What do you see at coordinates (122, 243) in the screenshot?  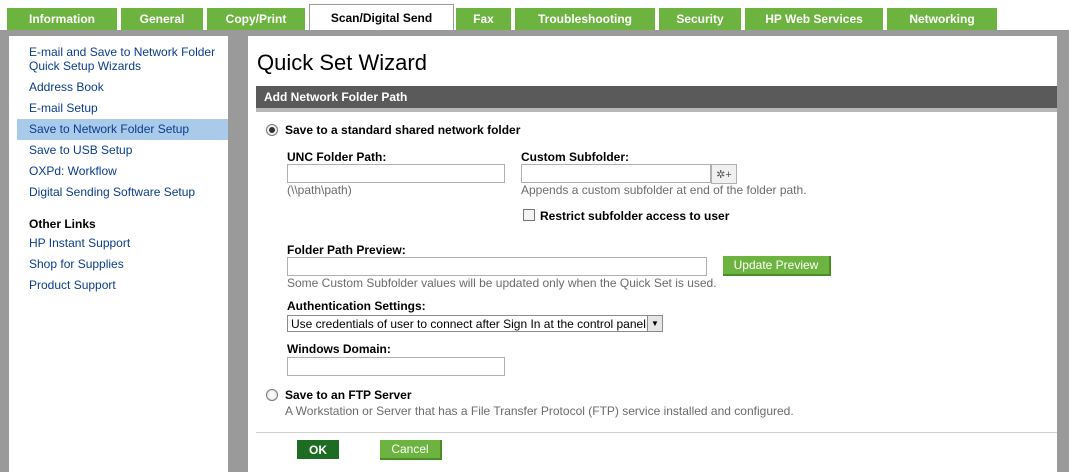 I see `link-hp-instant-support: HP Instant Support` at bounding box center [122, 243].